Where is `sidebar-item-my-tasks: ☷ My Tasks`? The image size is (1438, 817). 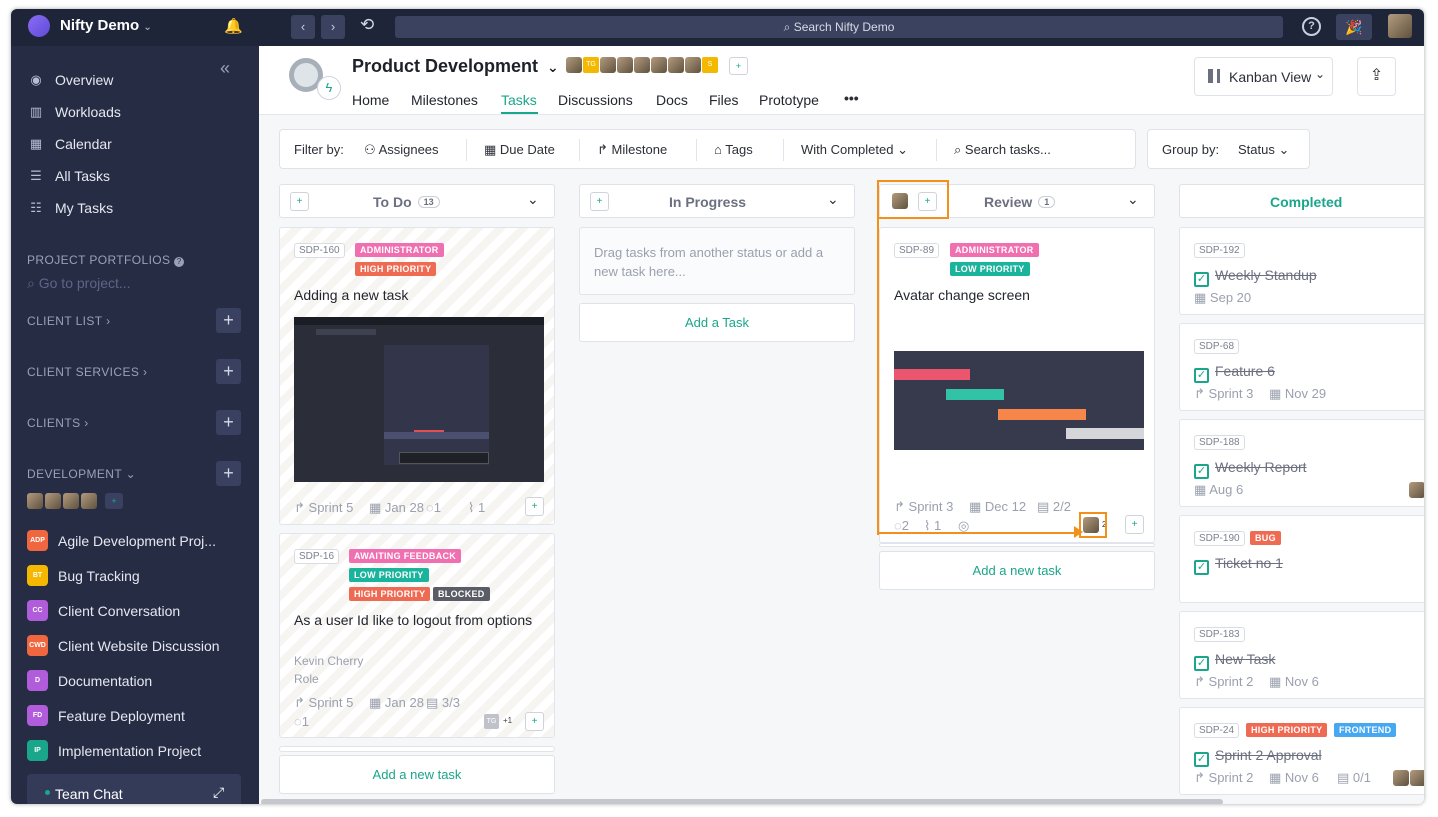
sidebar-item-my-tasks: ☷ My Tasks is located at coordinates (70, 208).